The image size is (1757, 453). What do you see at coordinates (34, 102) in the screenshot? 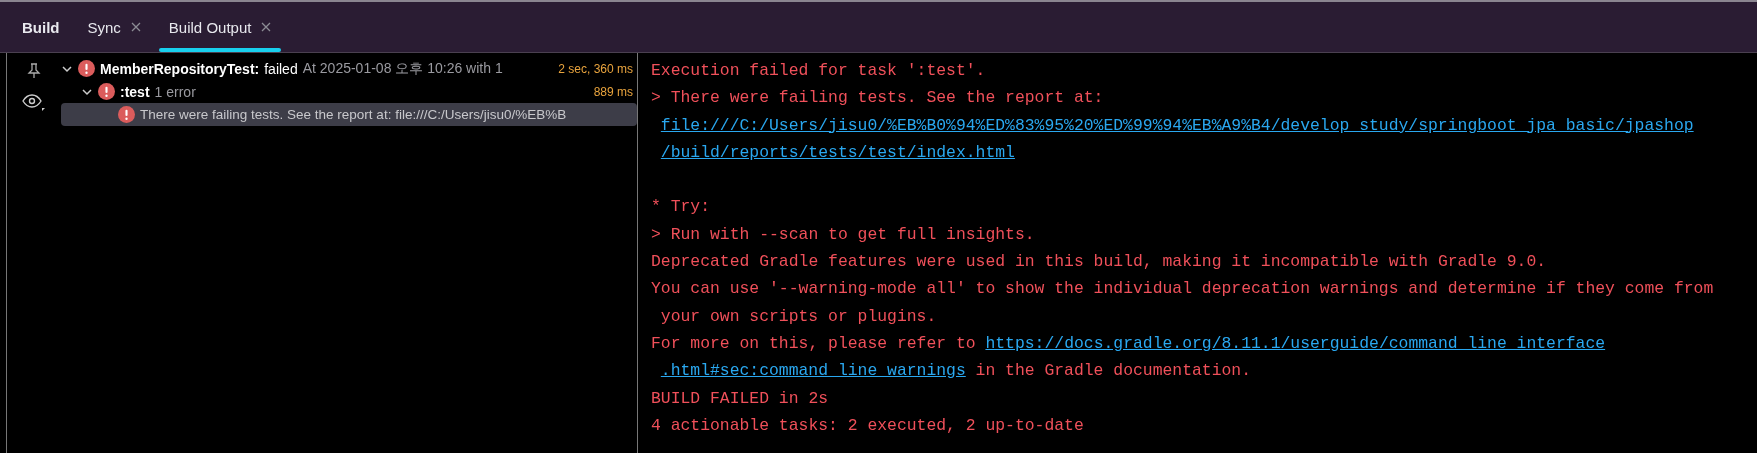
I see `eye-icon` at bounding box center [34, 102].